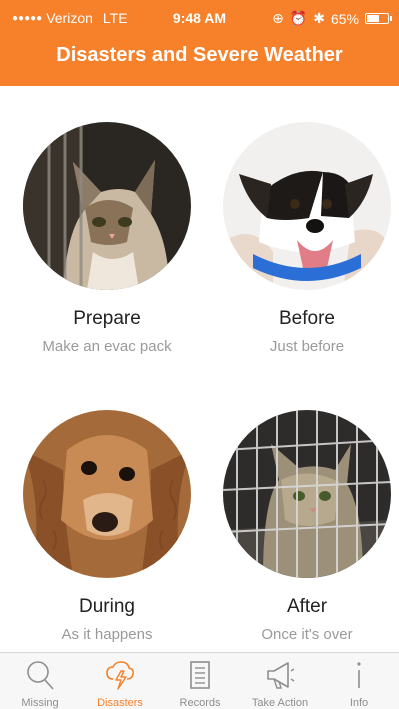 The image size is (399, 709). Describe the element at coordinates (280, 703) in the screenshot. I see `tab-label: Take Action` at that location.